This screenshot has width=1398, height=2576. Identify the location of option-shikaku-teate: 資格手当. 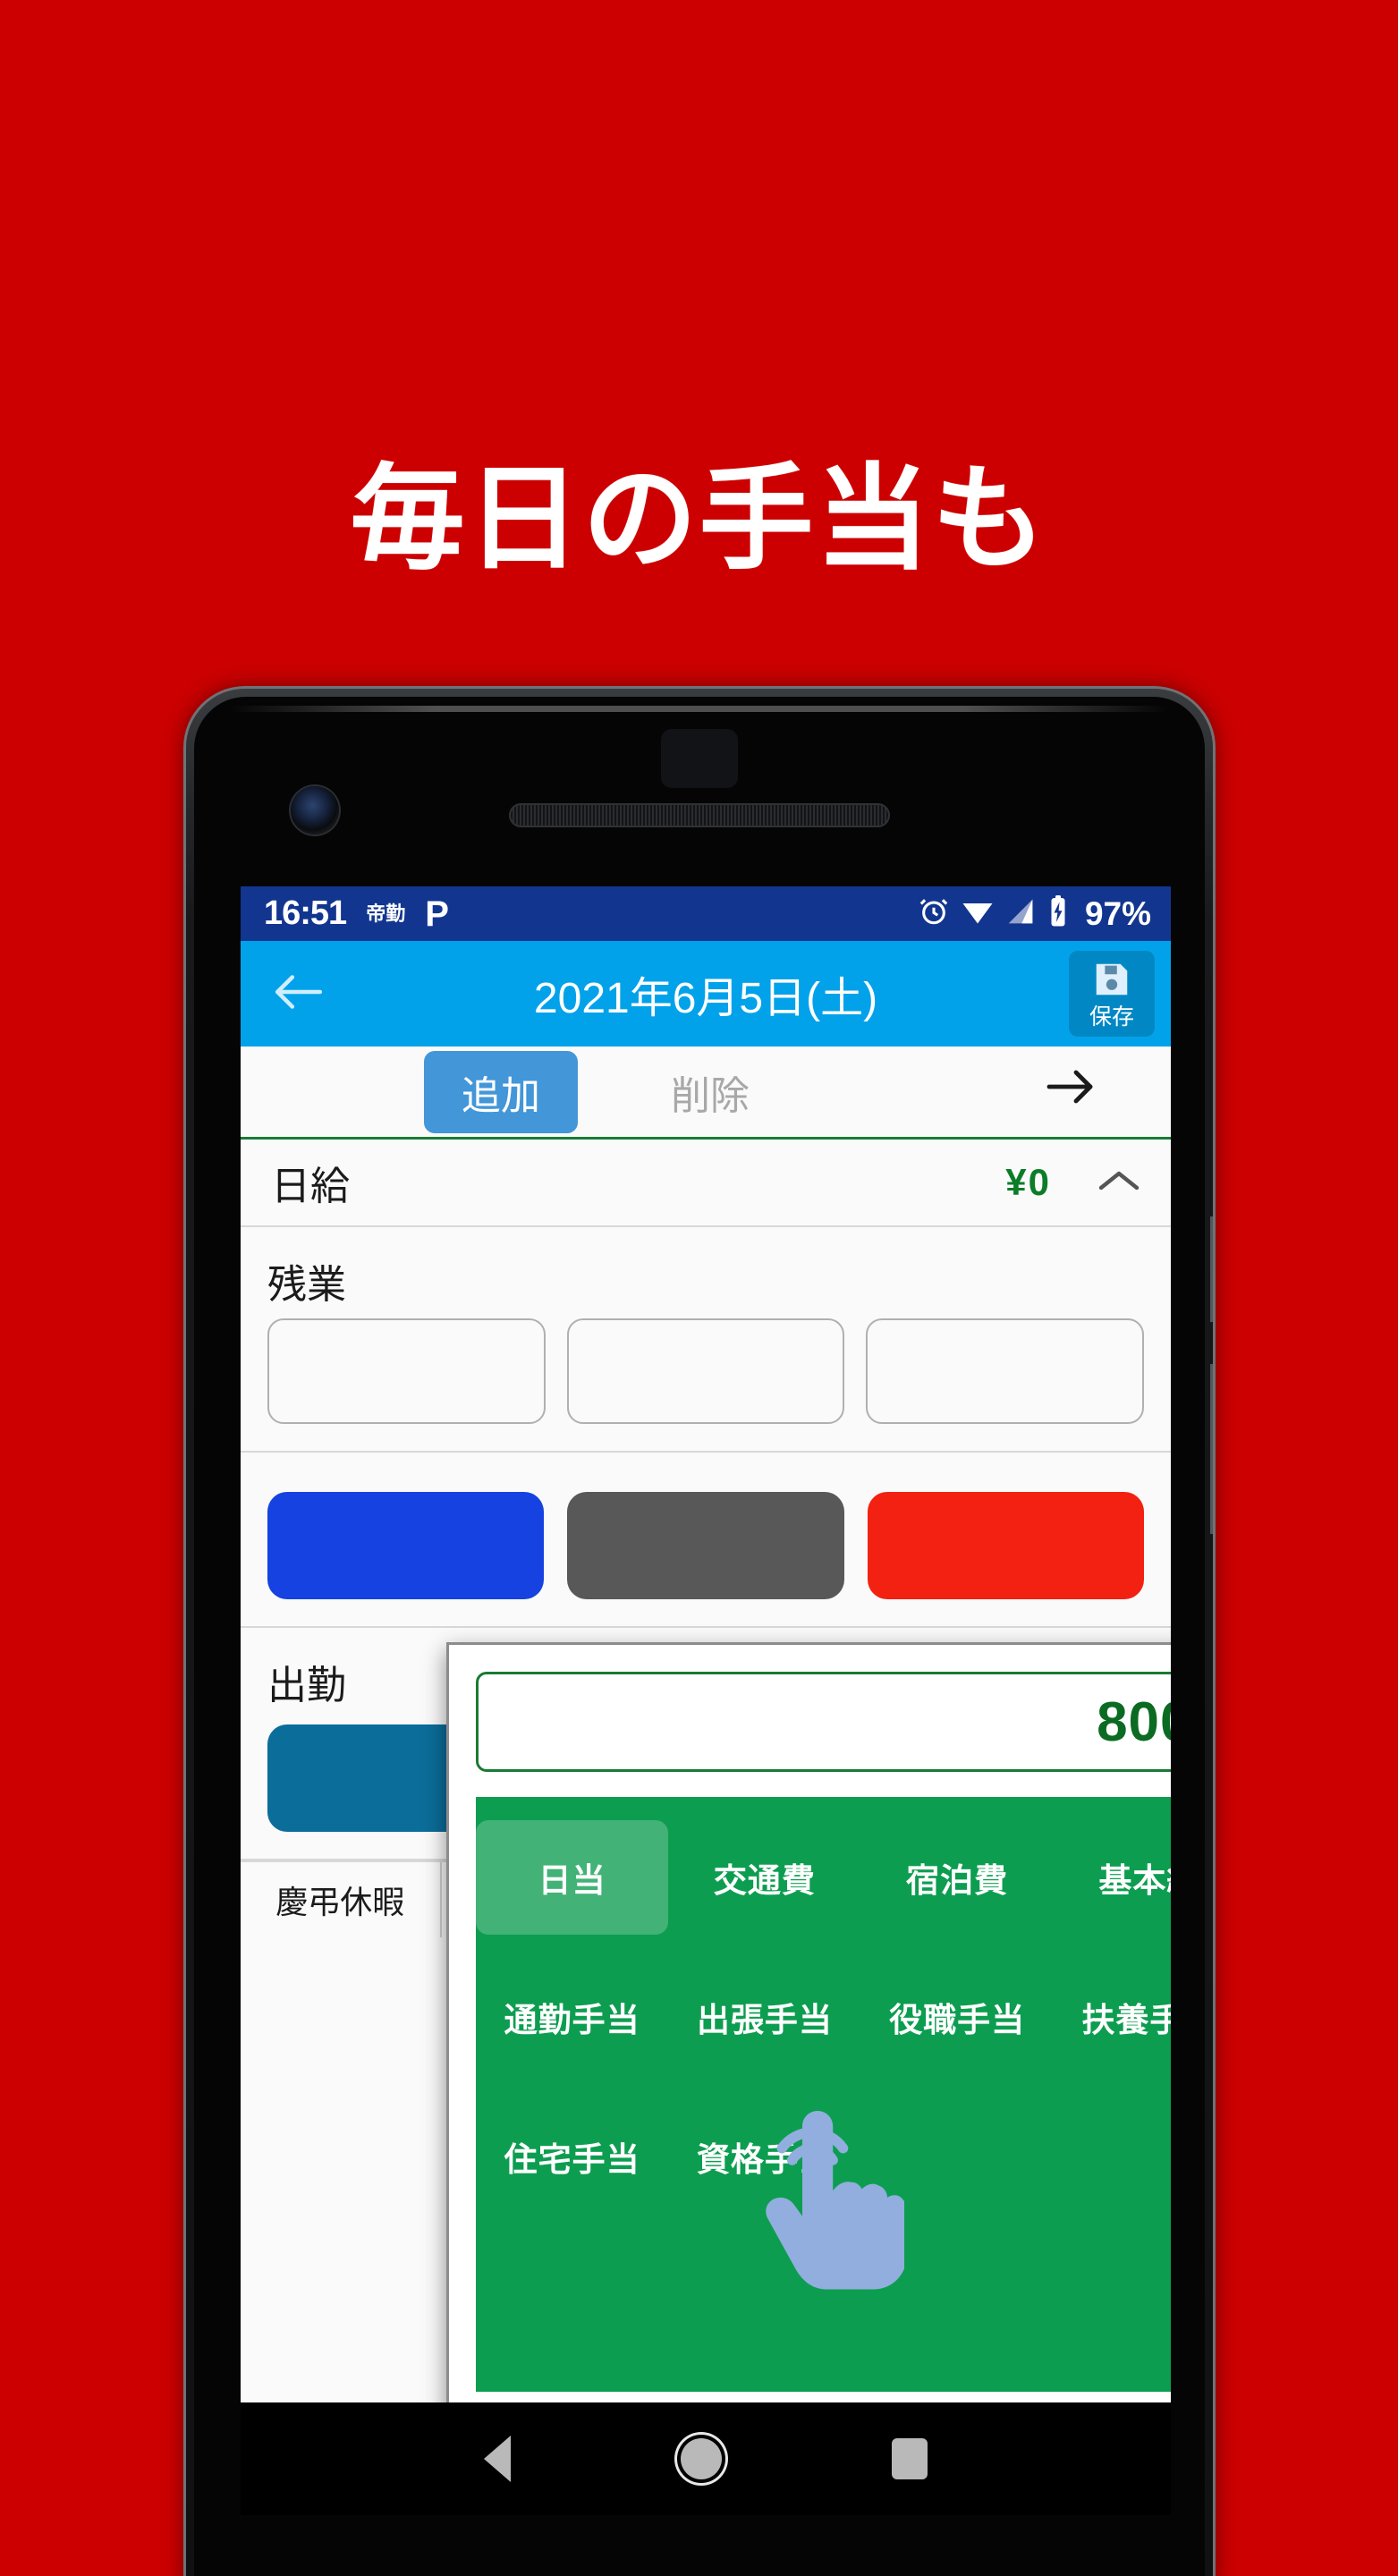
(764, 2156).